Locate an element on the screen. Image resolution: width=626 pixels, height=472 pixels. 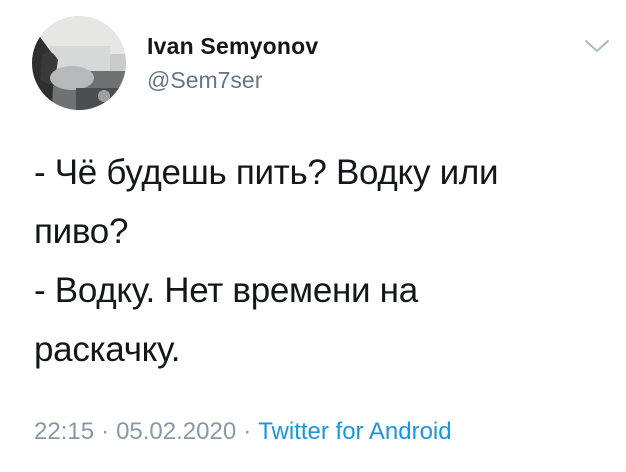
avatar-photo-icon is located at coordinates (79, 63).